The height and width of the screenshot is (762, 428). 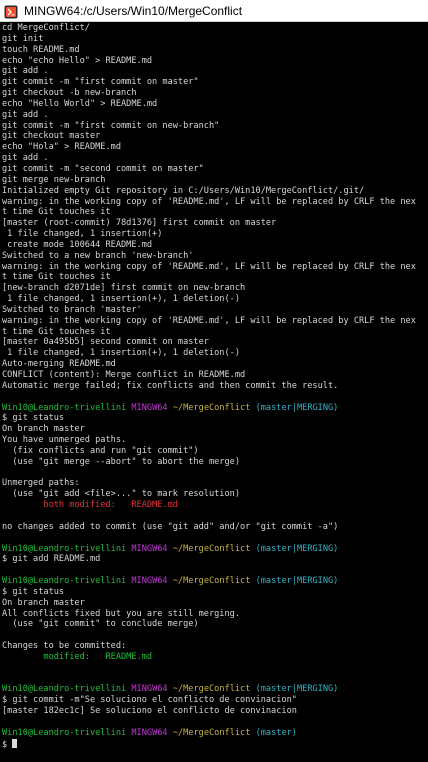 What do you see at coordinates (214, 646) in the screenshot?
I see `terminal-line: Changes to be committed:` at bounding box center [214, 646].